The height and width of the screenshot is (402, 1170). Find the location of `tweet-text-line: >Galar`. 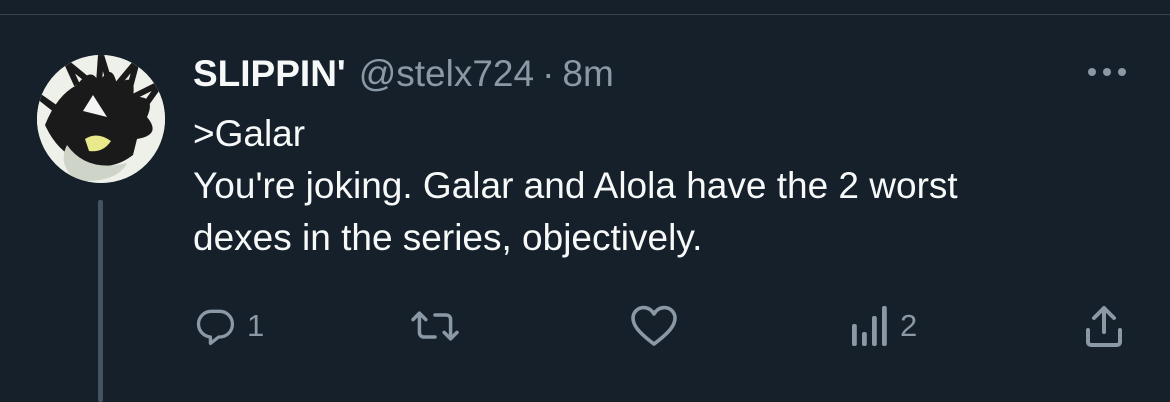

tweet-text-line: >Galar is located at coordinates (249, 133).